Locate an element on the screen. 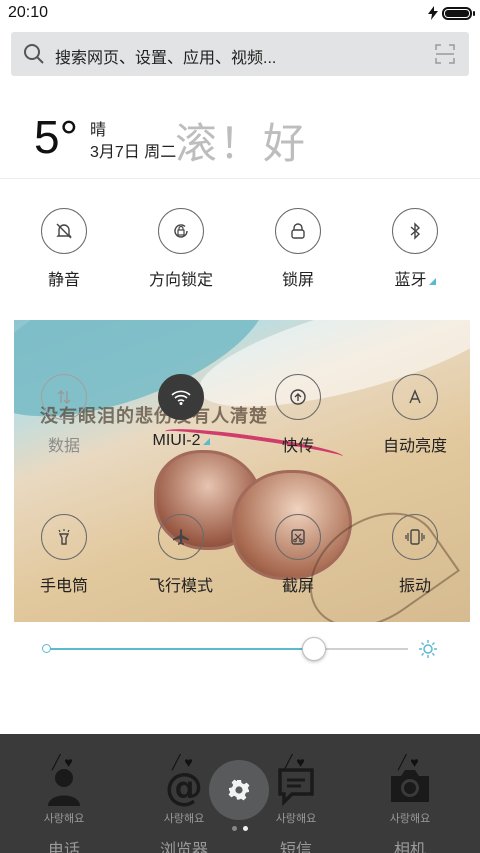 The height and width of the screenshot is (853, 480). toggle-wifi: MIUI-2 is located at coordinates (181, 412).